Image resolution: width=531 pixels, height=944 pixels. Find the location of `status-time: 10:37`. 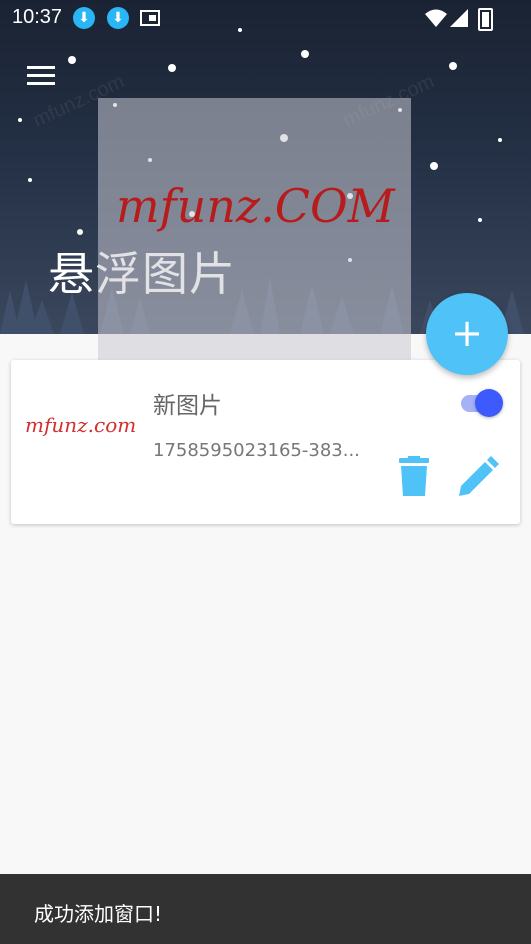

status-time: 10:37 is located at coordinates (37, 17).